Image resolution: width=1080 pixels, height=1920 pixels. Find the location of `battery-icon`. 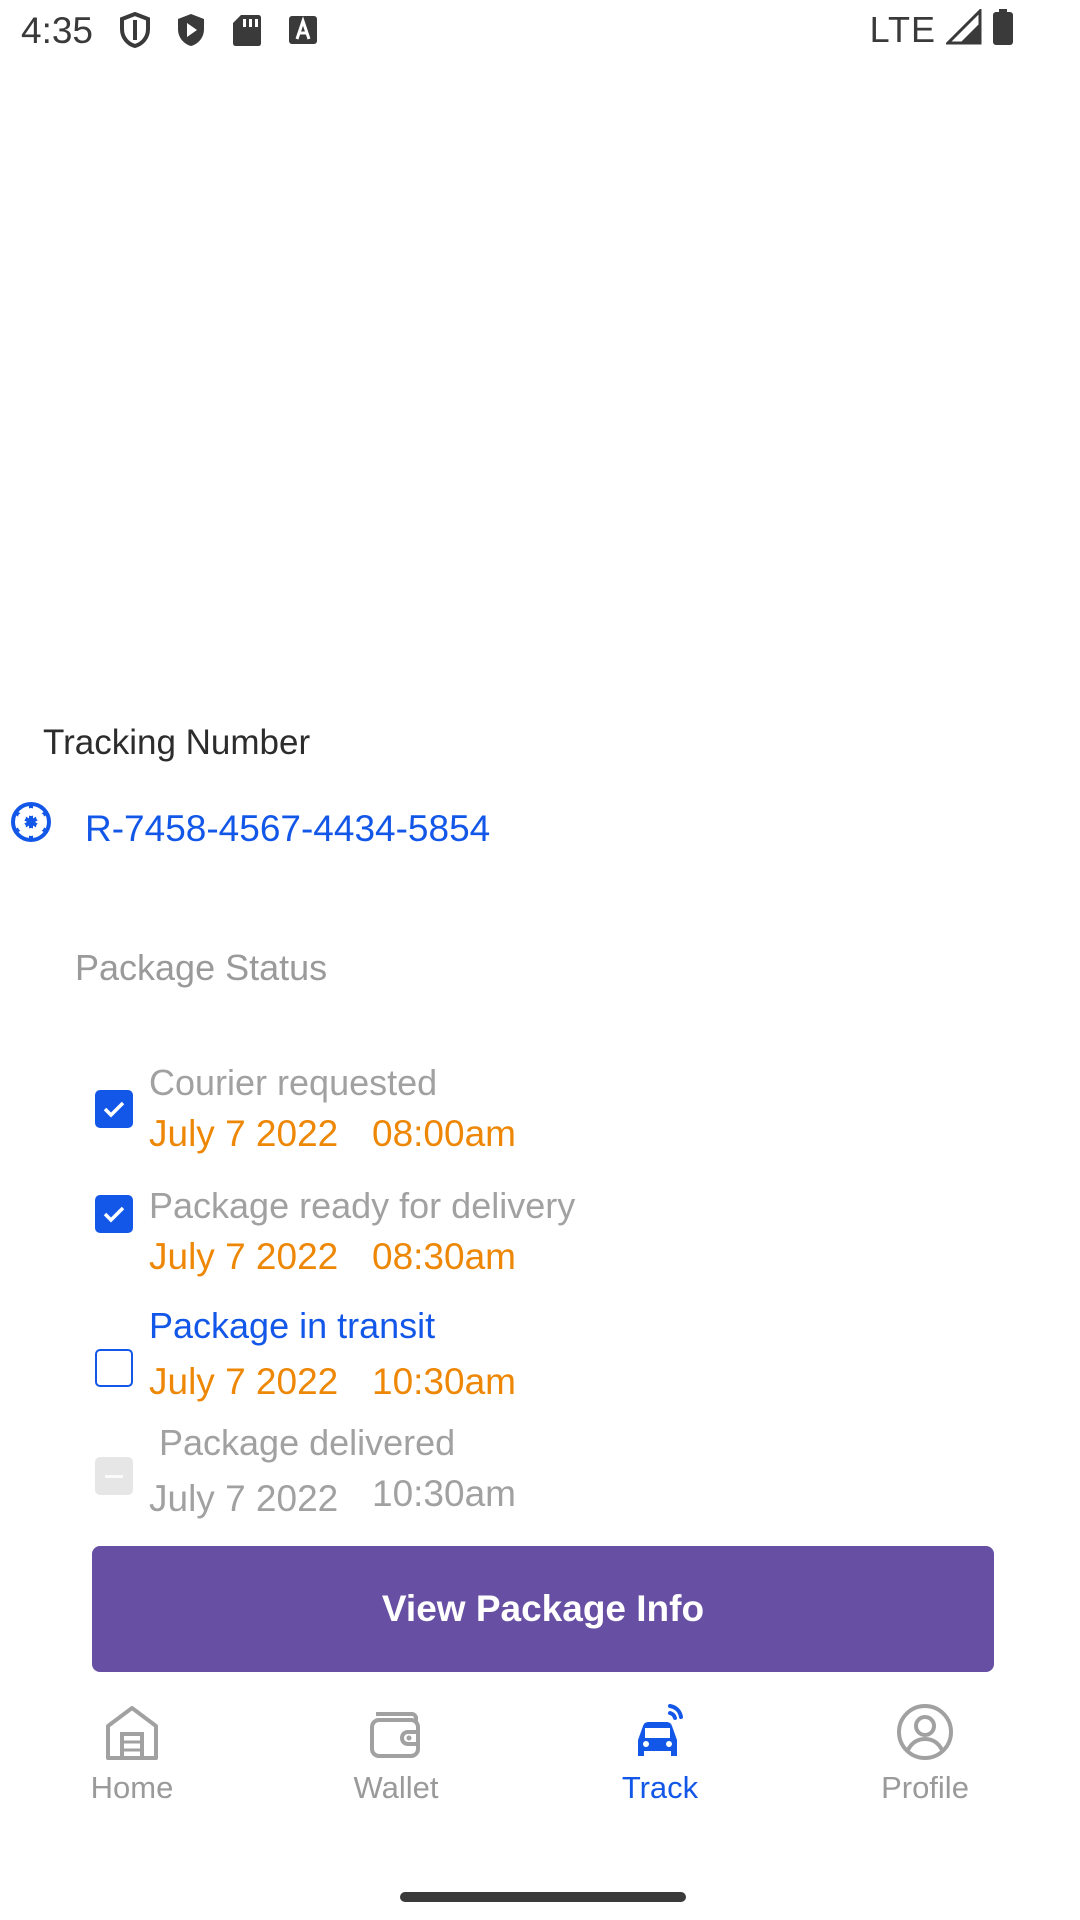

battery-icon is located at coordinates (1003, 29).